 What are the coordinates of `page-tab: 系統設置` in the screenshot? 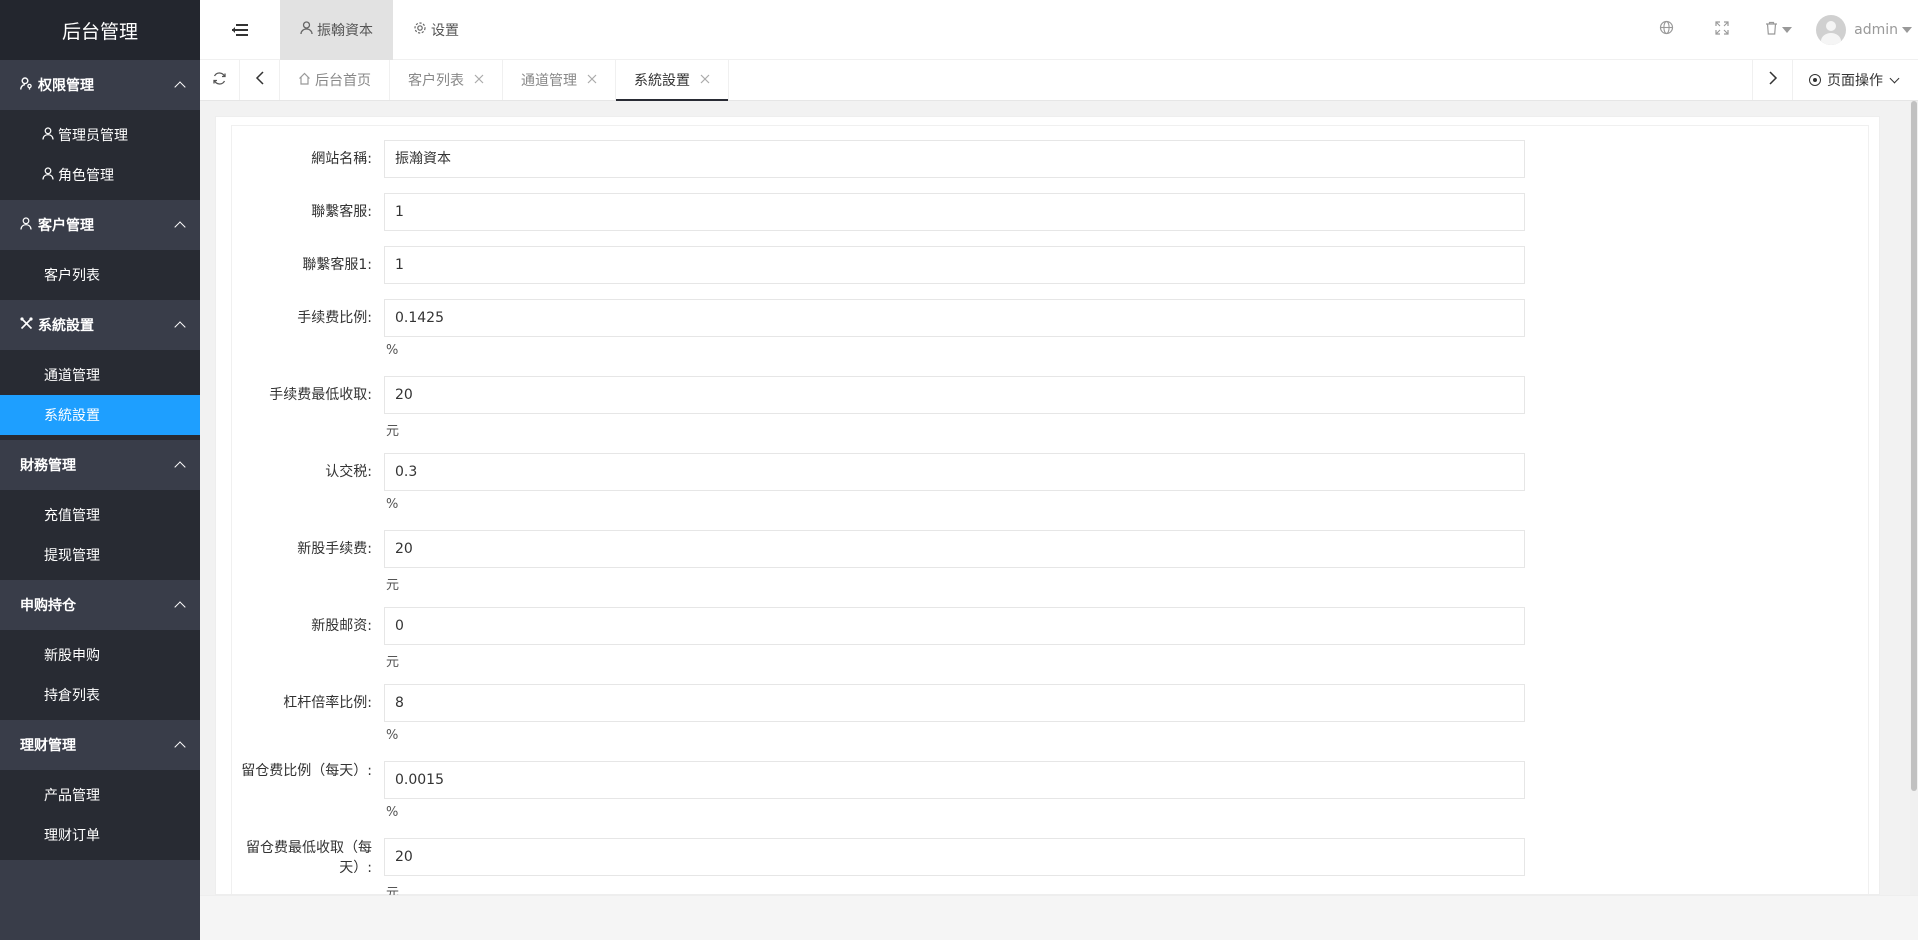 It's located at (672, 80).